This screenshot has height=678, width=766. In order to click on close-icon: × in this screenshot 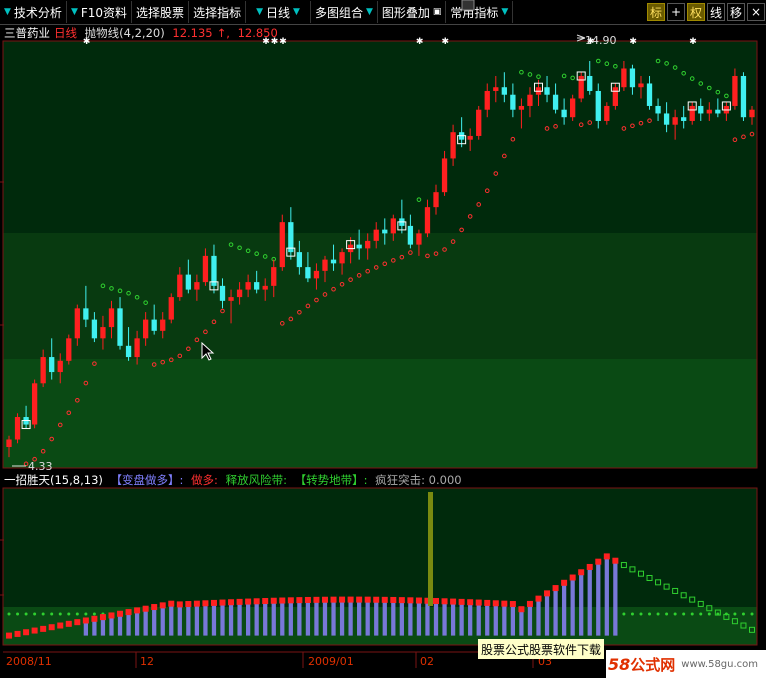, I will do `click(756, 12)`.